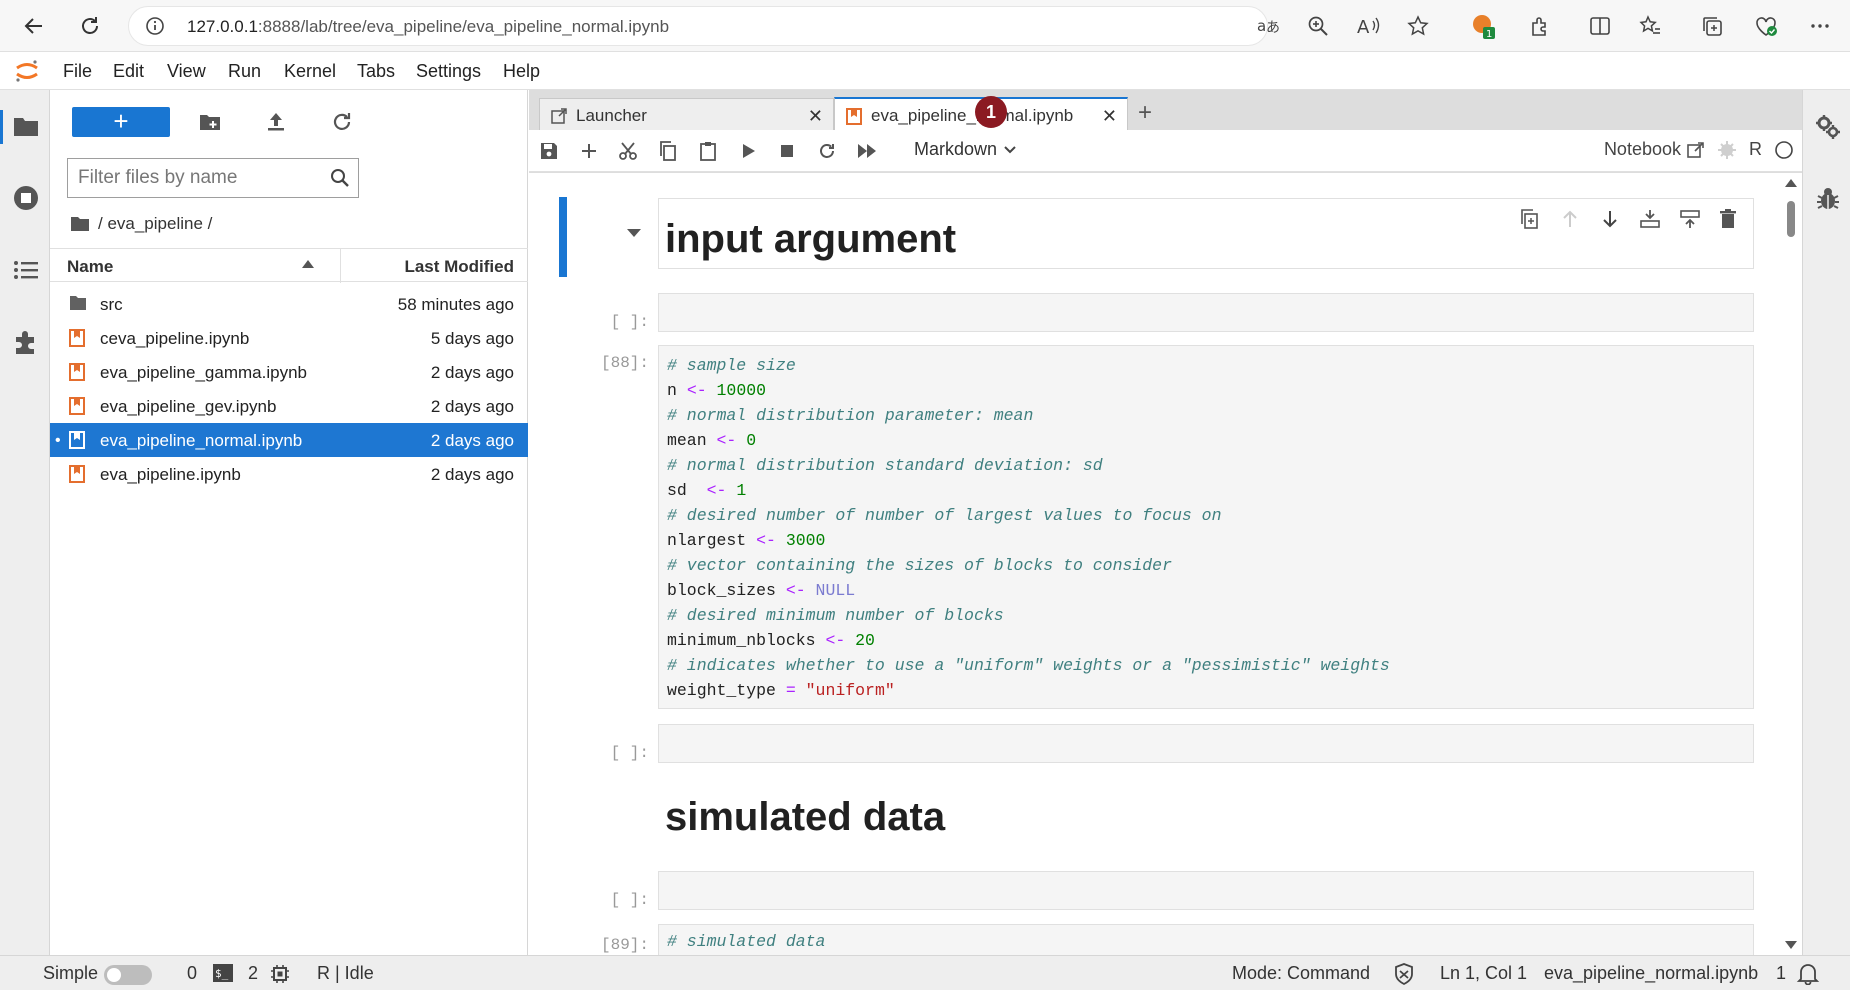 The width and height of the screenshot is (1850, 990). What do you see at coordinates (1650, 26) in the screenshot?
I see `favorites-icon` at bounding box center [1650, 26].